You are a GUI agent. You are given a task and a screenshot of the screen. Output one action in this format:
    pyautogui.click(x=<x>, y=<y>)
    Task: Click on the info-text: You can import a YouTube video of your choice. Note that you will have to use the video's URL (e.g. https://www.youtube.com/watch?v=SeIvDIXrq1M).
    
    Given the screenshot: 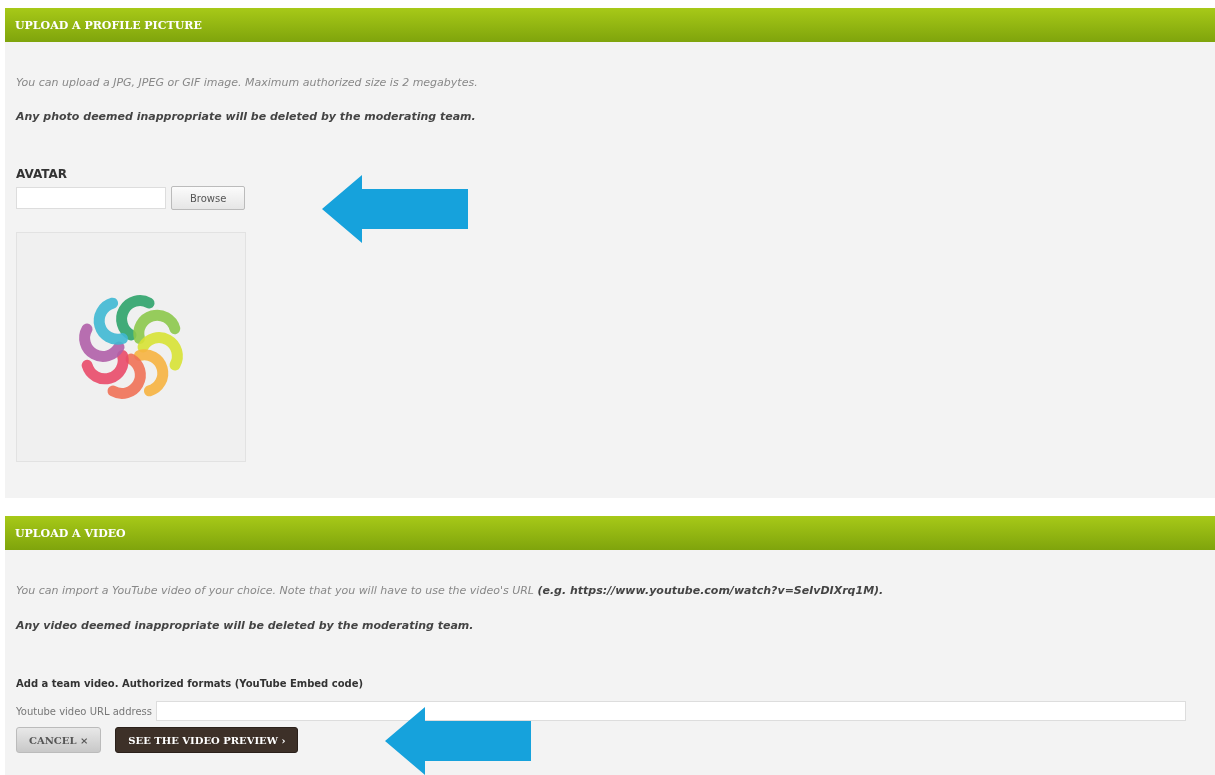 What is the action you would take?
    pyautogui.click(x=450, y=590)
    